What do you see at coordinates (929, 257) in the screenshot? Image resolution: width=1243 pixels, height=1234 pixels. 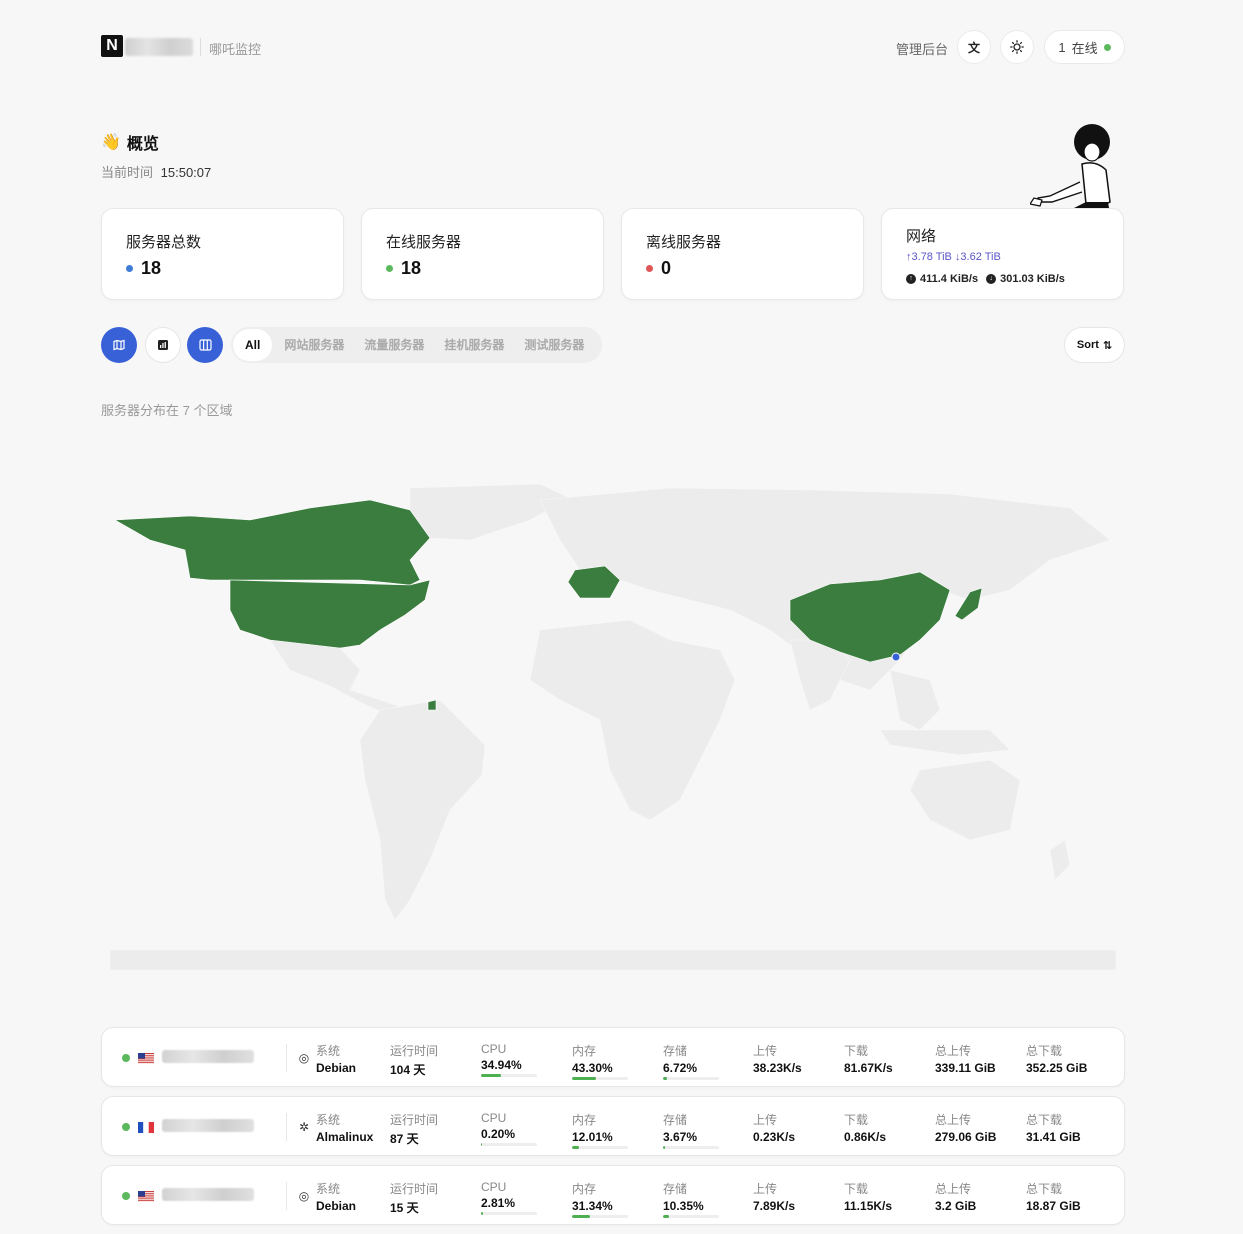 I see `network-upload-total: ↑3.78 TiB` at bounding box center [929, 257].